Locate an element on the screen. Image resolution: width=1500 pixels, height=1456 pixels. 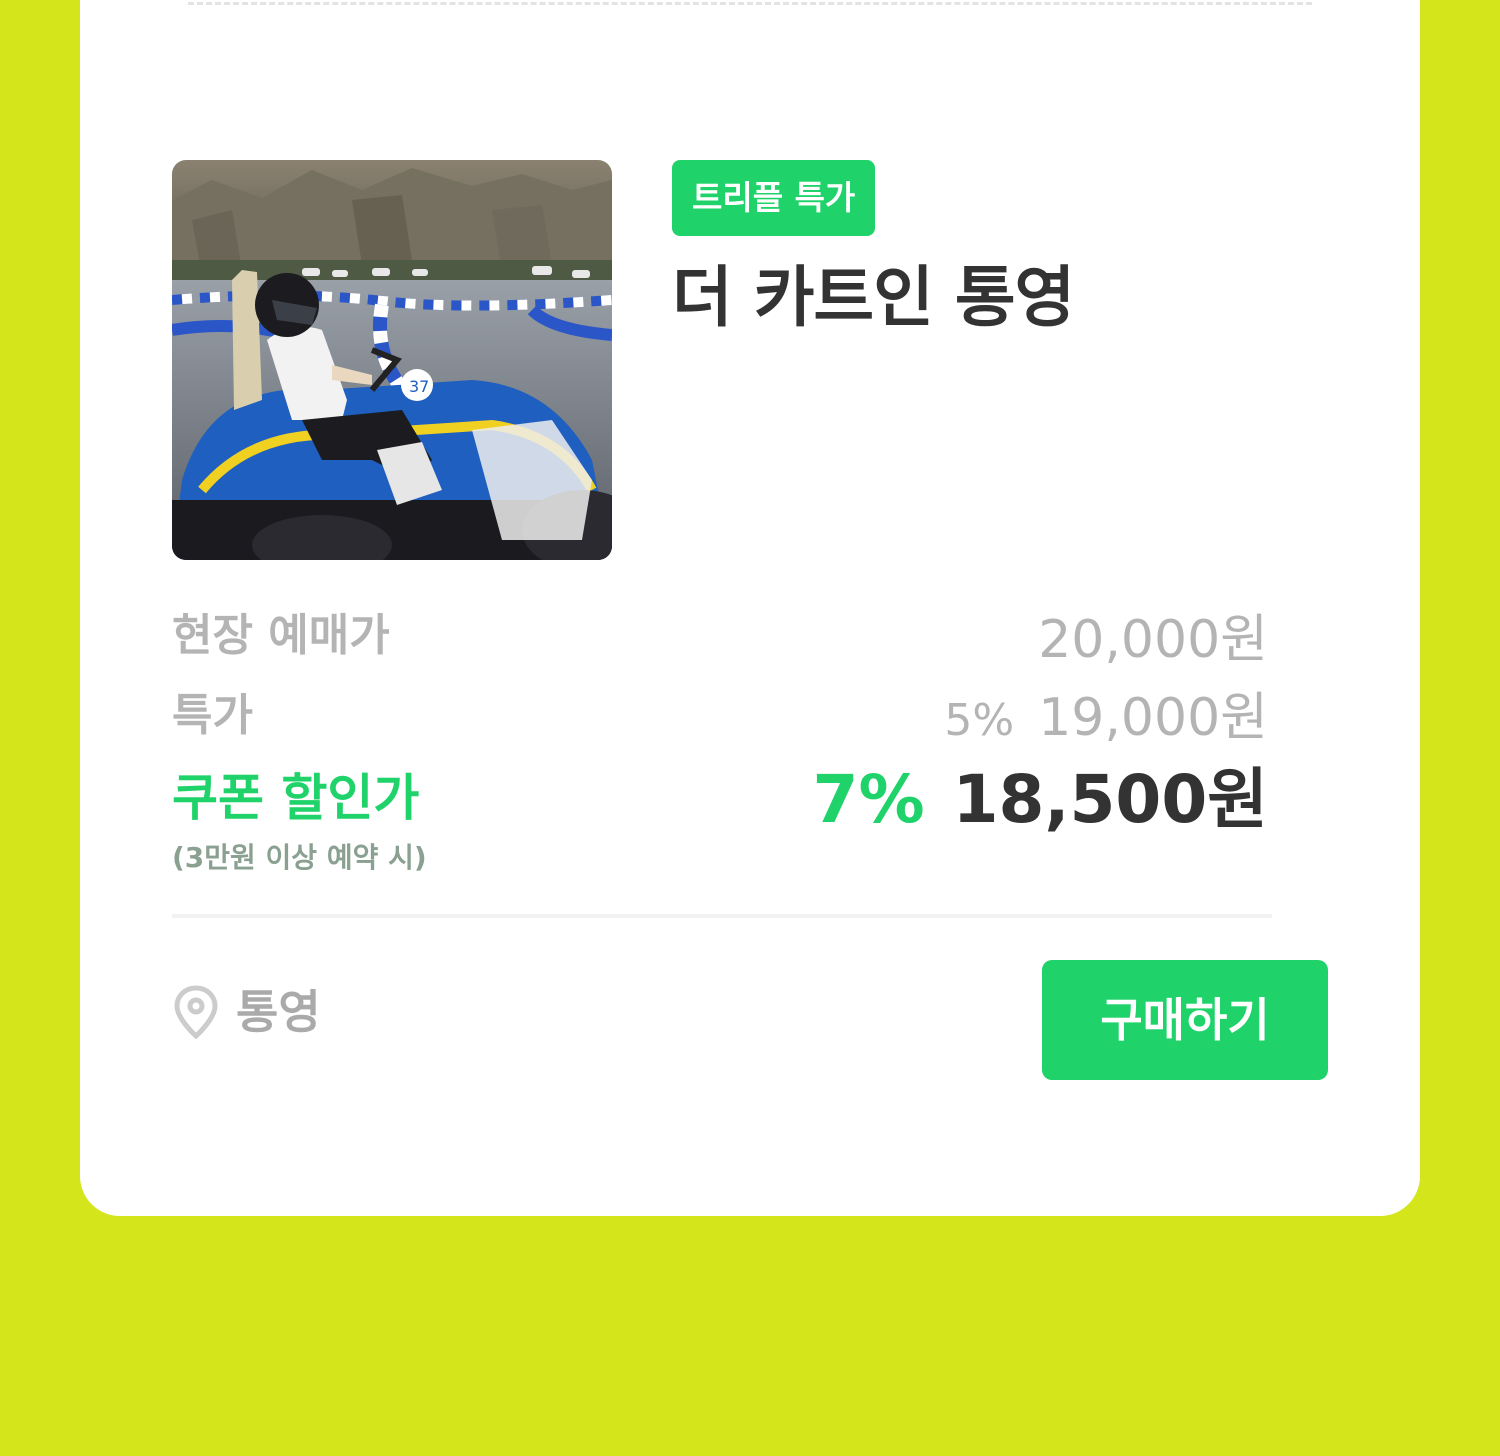
special-price-row: 5% 19,000원 is located at coordinates (1106, 719).